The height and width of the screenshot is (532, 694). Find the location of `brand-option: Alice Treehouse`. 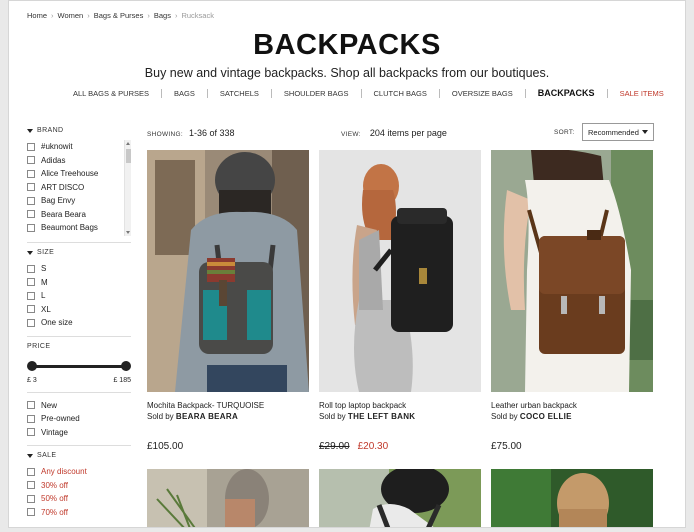

brand-option: Alice Treehouse is located at coordinates (79, 174).